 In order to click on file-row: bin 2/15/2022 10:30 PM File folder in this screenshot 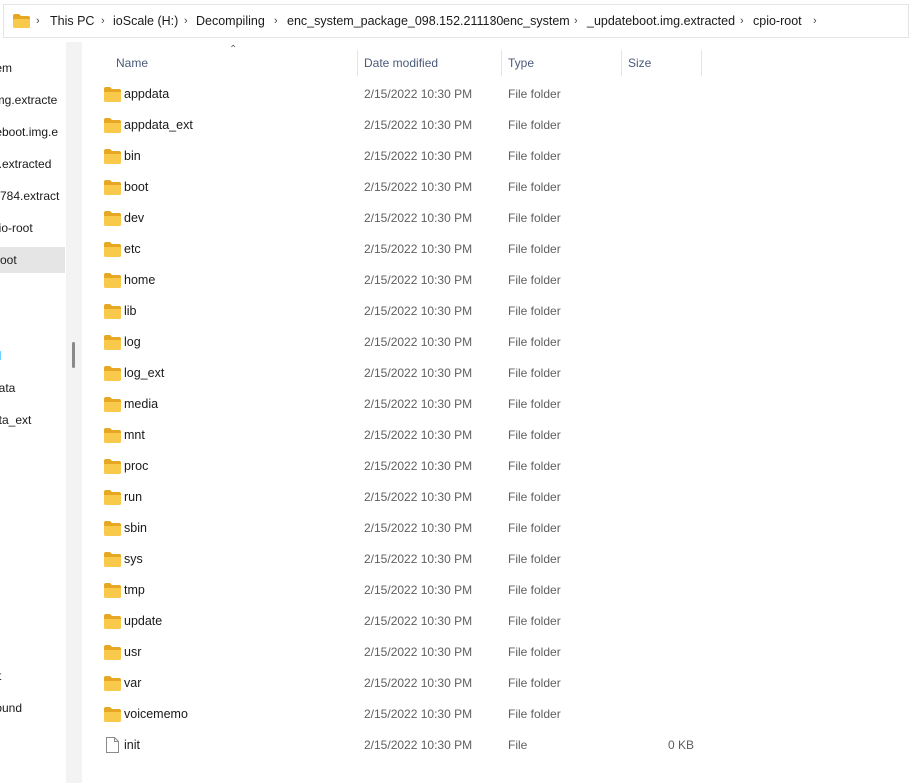, I will do `click(394, 156)`.